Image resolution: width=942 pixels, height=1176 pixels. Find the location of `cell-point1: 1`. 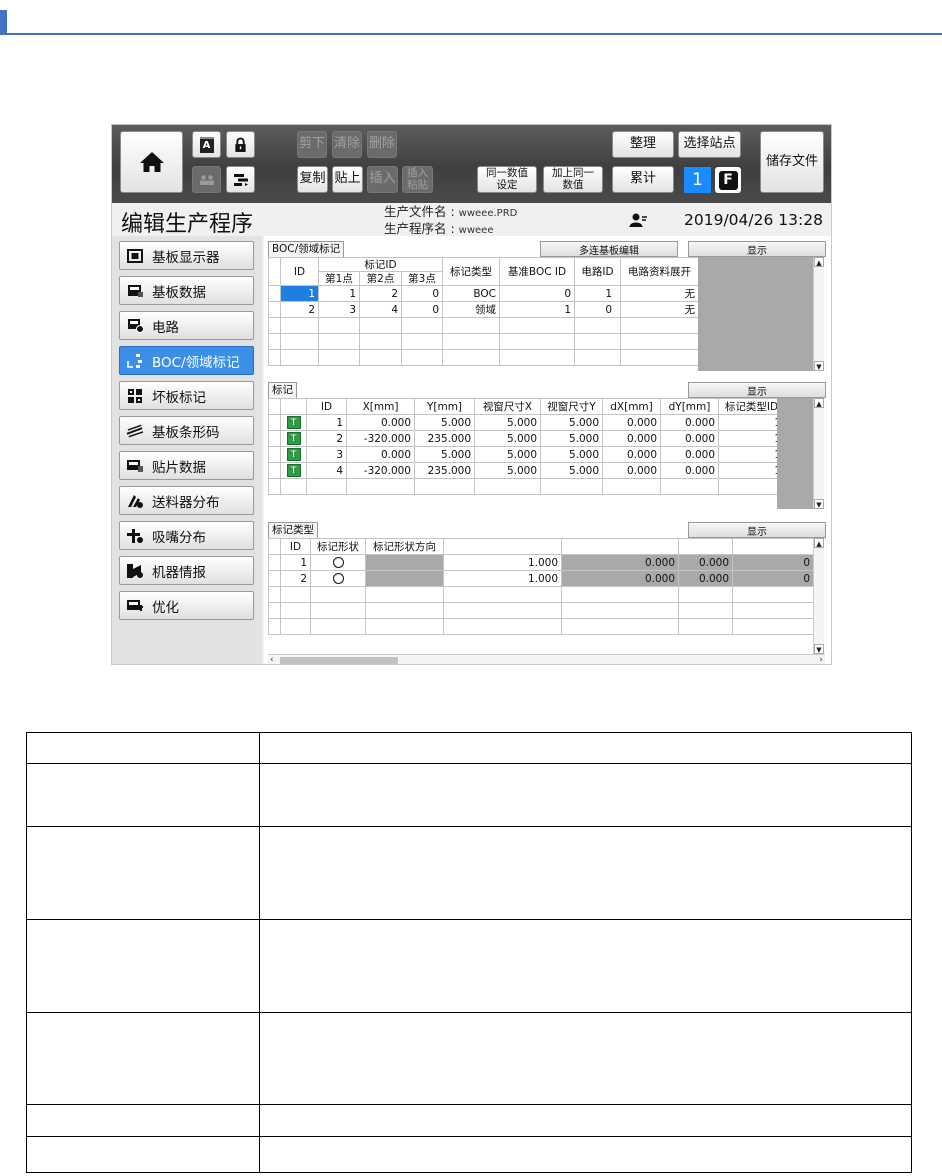

cell-point1: 1 is located at coordinates (339, 293).